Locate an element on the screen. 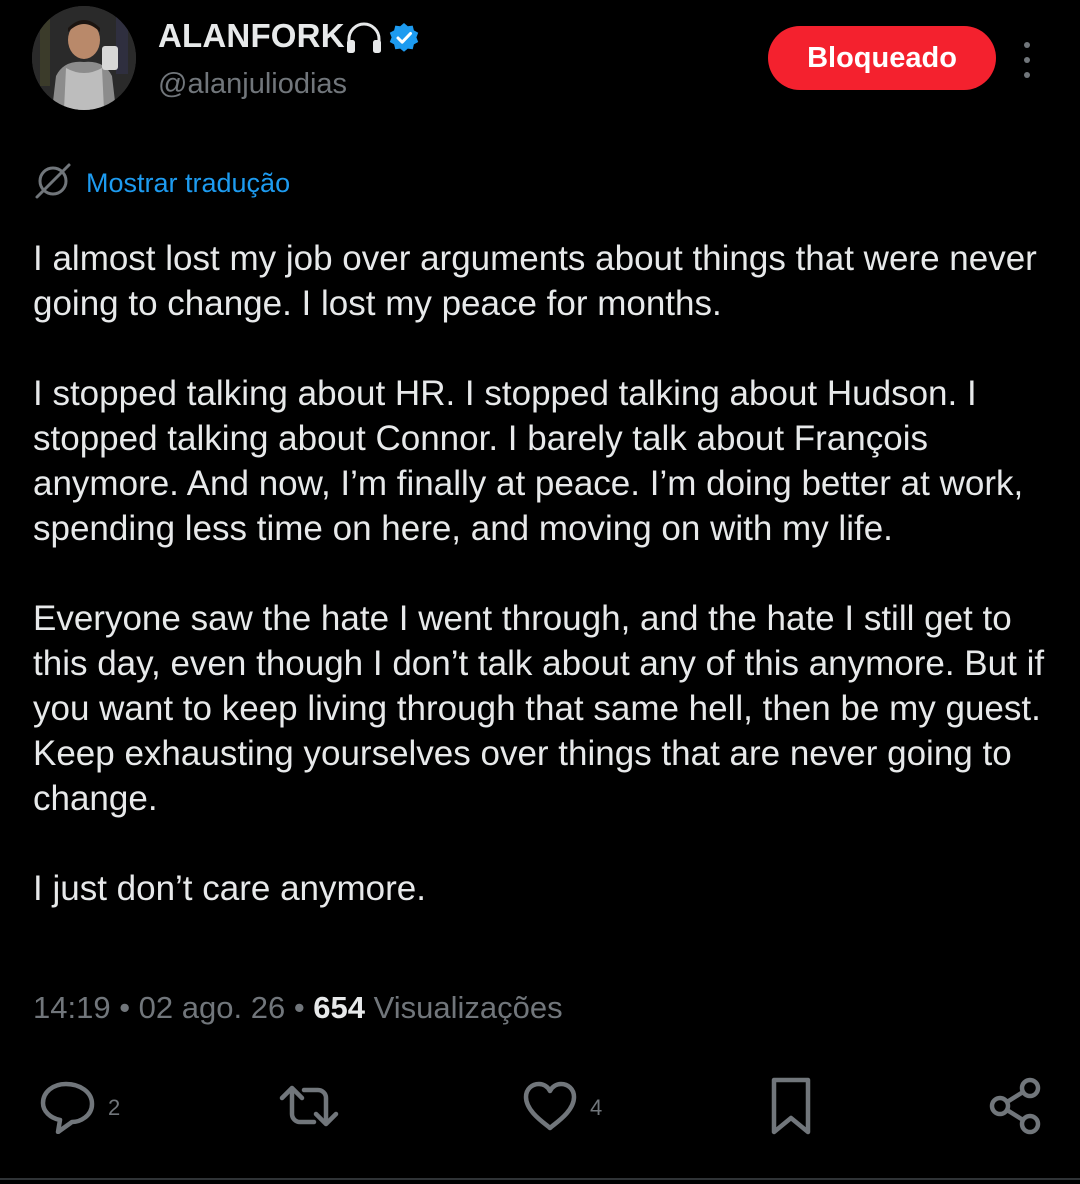 The height and width of the screenshot is (1184, 1080). display-name: ALANFORK is located at coordinates (251, 36).